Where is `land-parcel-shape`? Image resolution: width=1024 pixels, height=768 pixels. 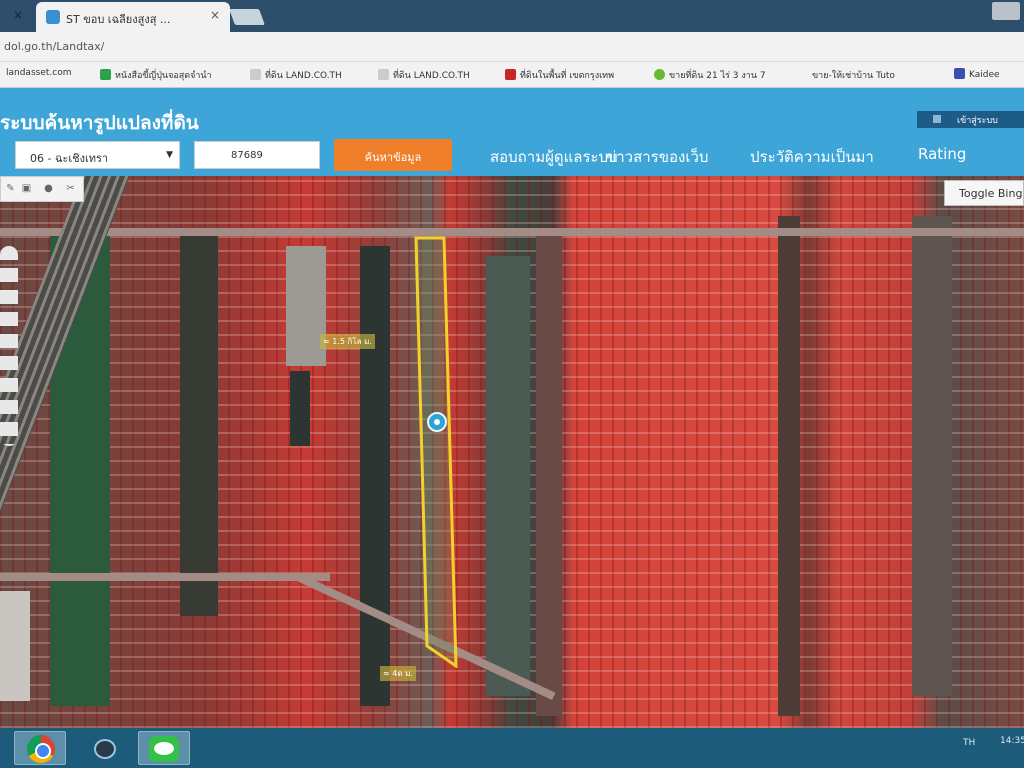 land-parcel-shape is located at coordinates (436, 452).